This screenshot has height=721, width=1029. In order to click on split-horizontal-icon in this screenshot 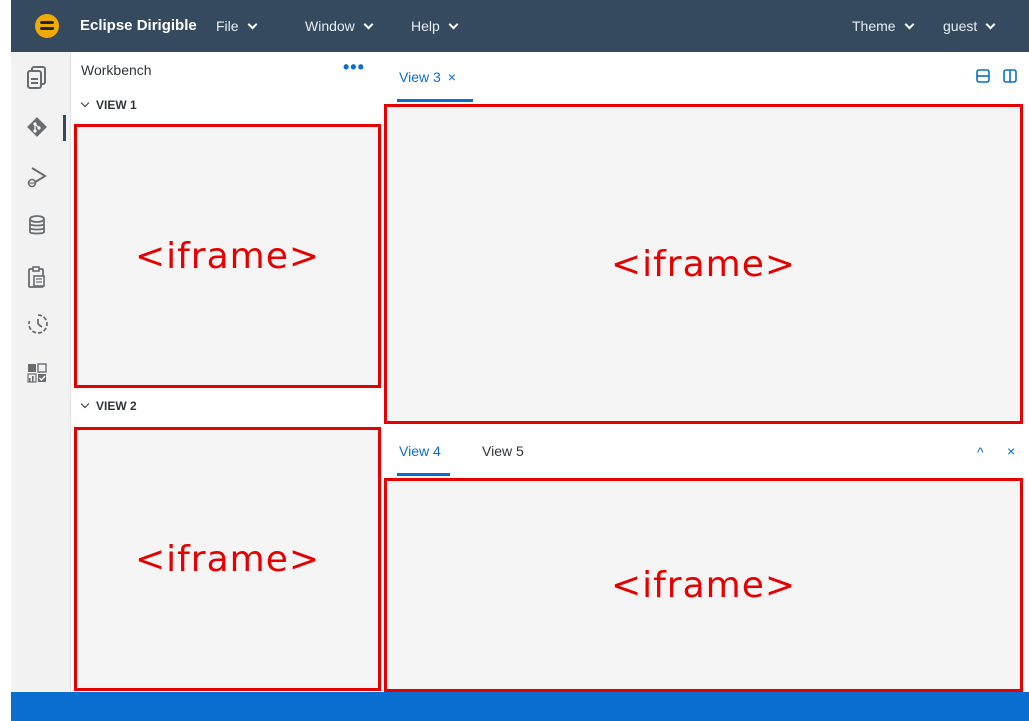, I will do `click(983, 77)`.